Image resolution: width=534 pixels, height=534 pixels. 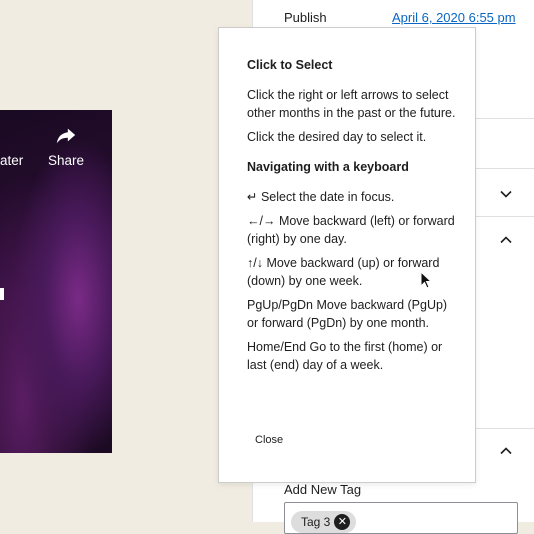 I want to click on chevron-down-icon, so click(x=506, y=194).